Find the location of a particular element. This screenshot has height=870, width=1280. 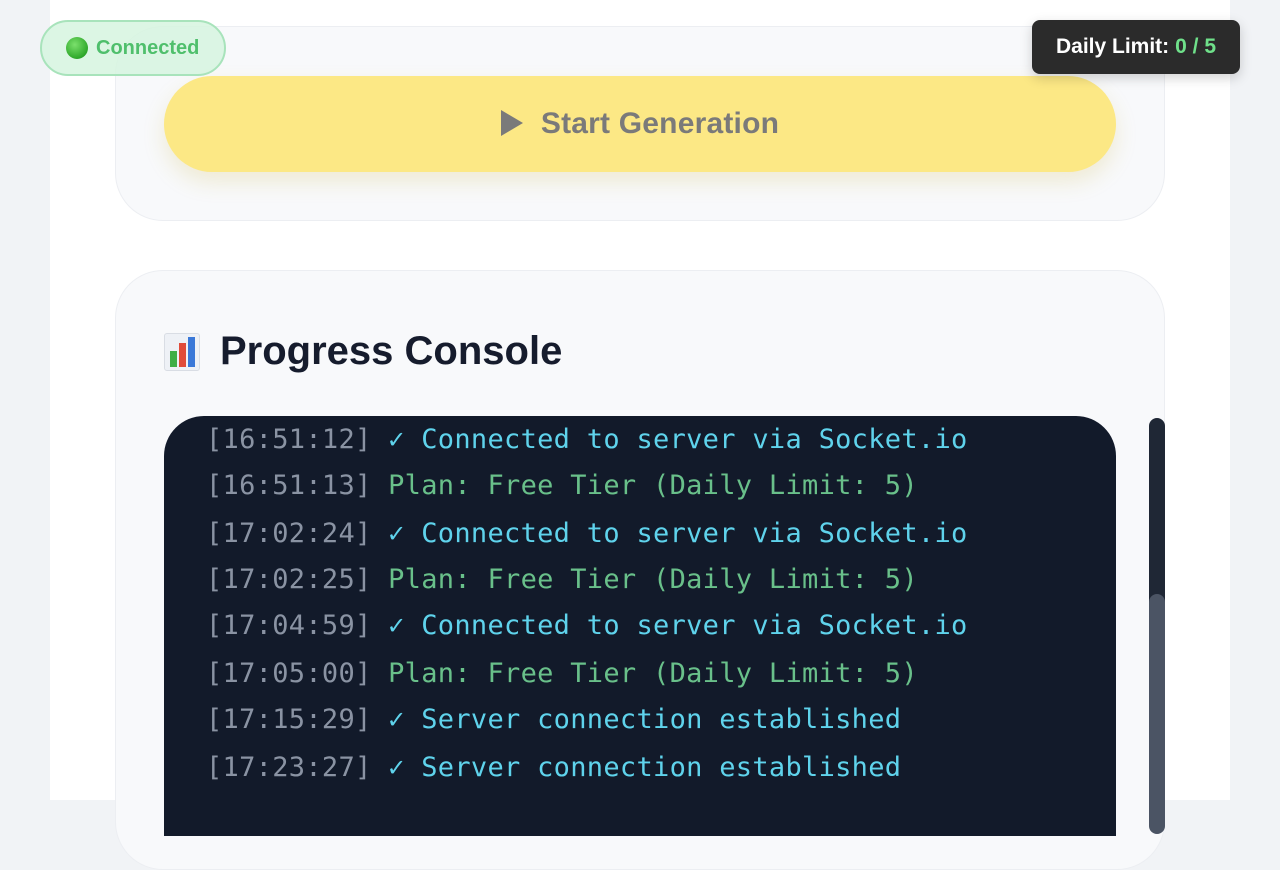

start-generation-button: Start Generation is located at coordinates (640, 124).